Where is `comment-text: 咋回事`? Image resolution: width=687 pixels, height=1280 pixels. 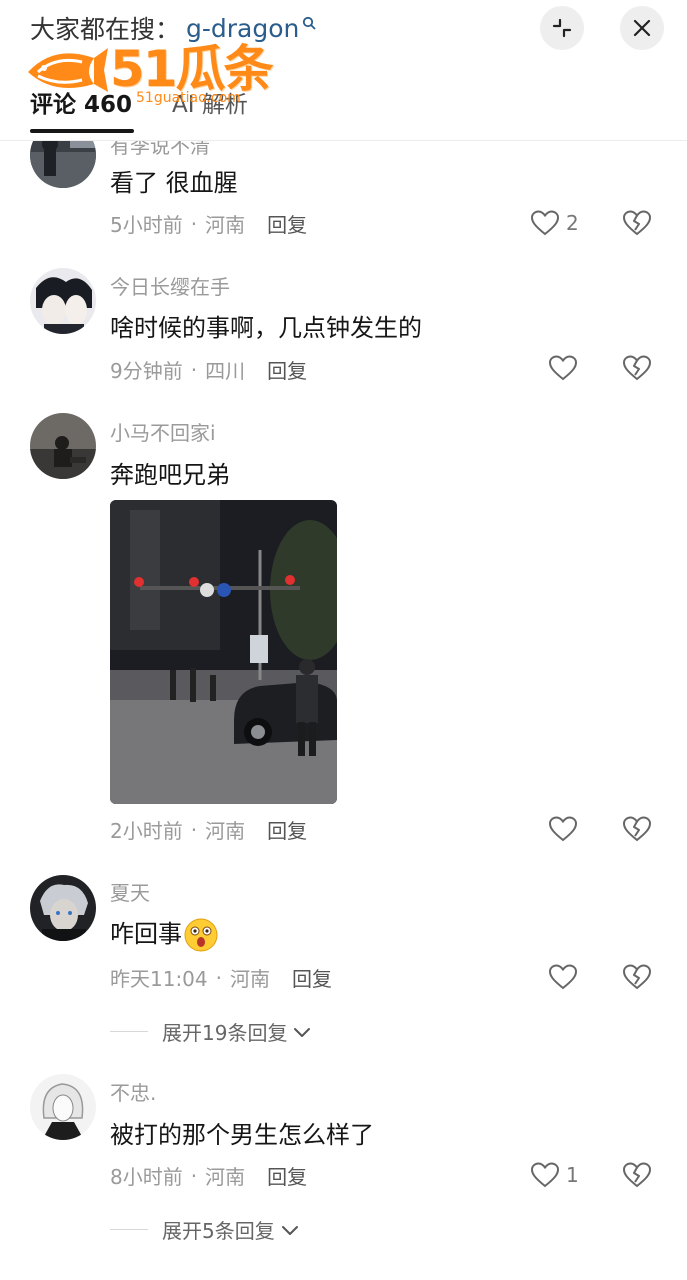
comment-text: 咋回事 is located at coordinates (164, 933).